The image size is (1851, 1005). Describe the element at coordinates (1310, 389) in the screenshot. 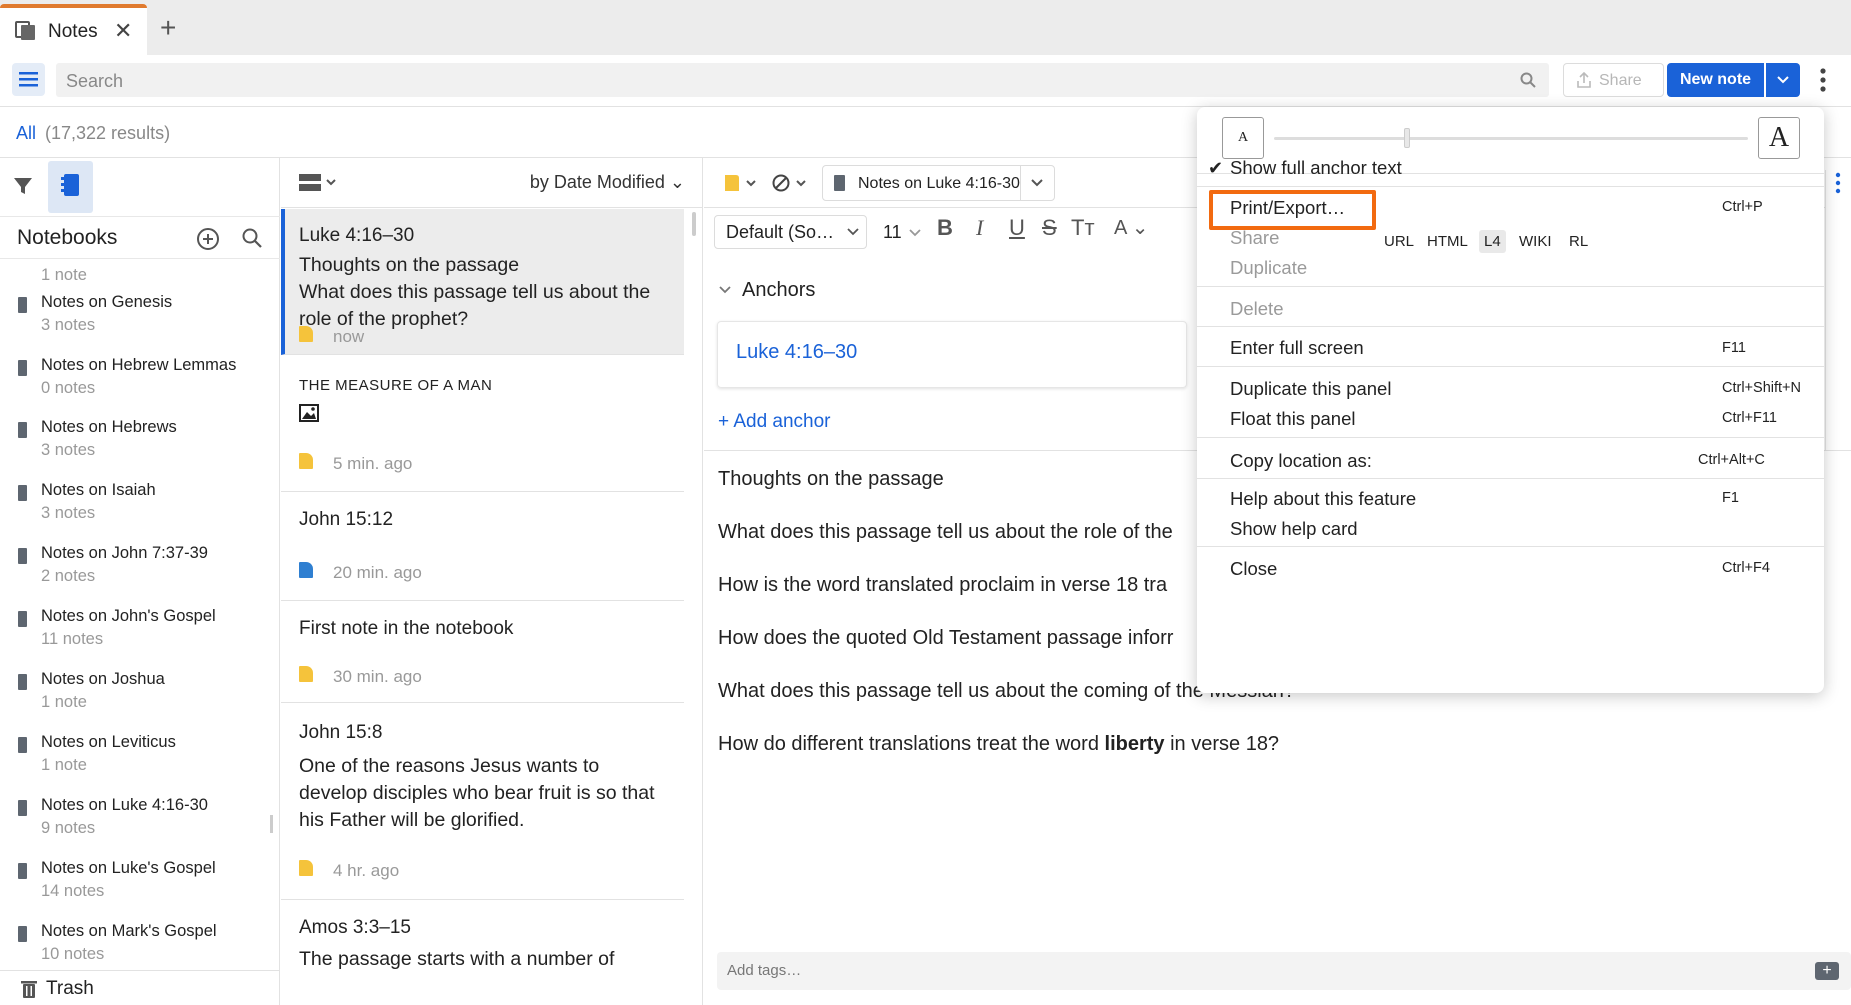

I see `menu-item-duplicate-panel: Duplicate this panel` at that location.